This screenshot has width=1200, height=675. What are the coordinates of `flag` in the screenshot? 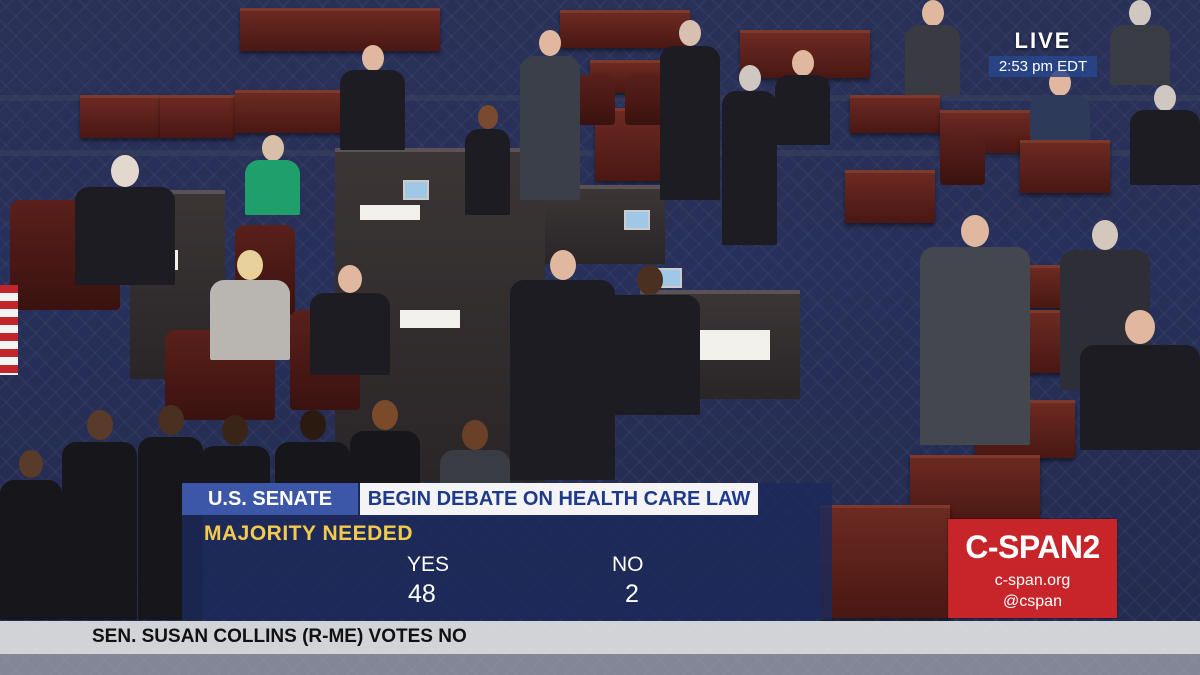 It's located at (9, 330).